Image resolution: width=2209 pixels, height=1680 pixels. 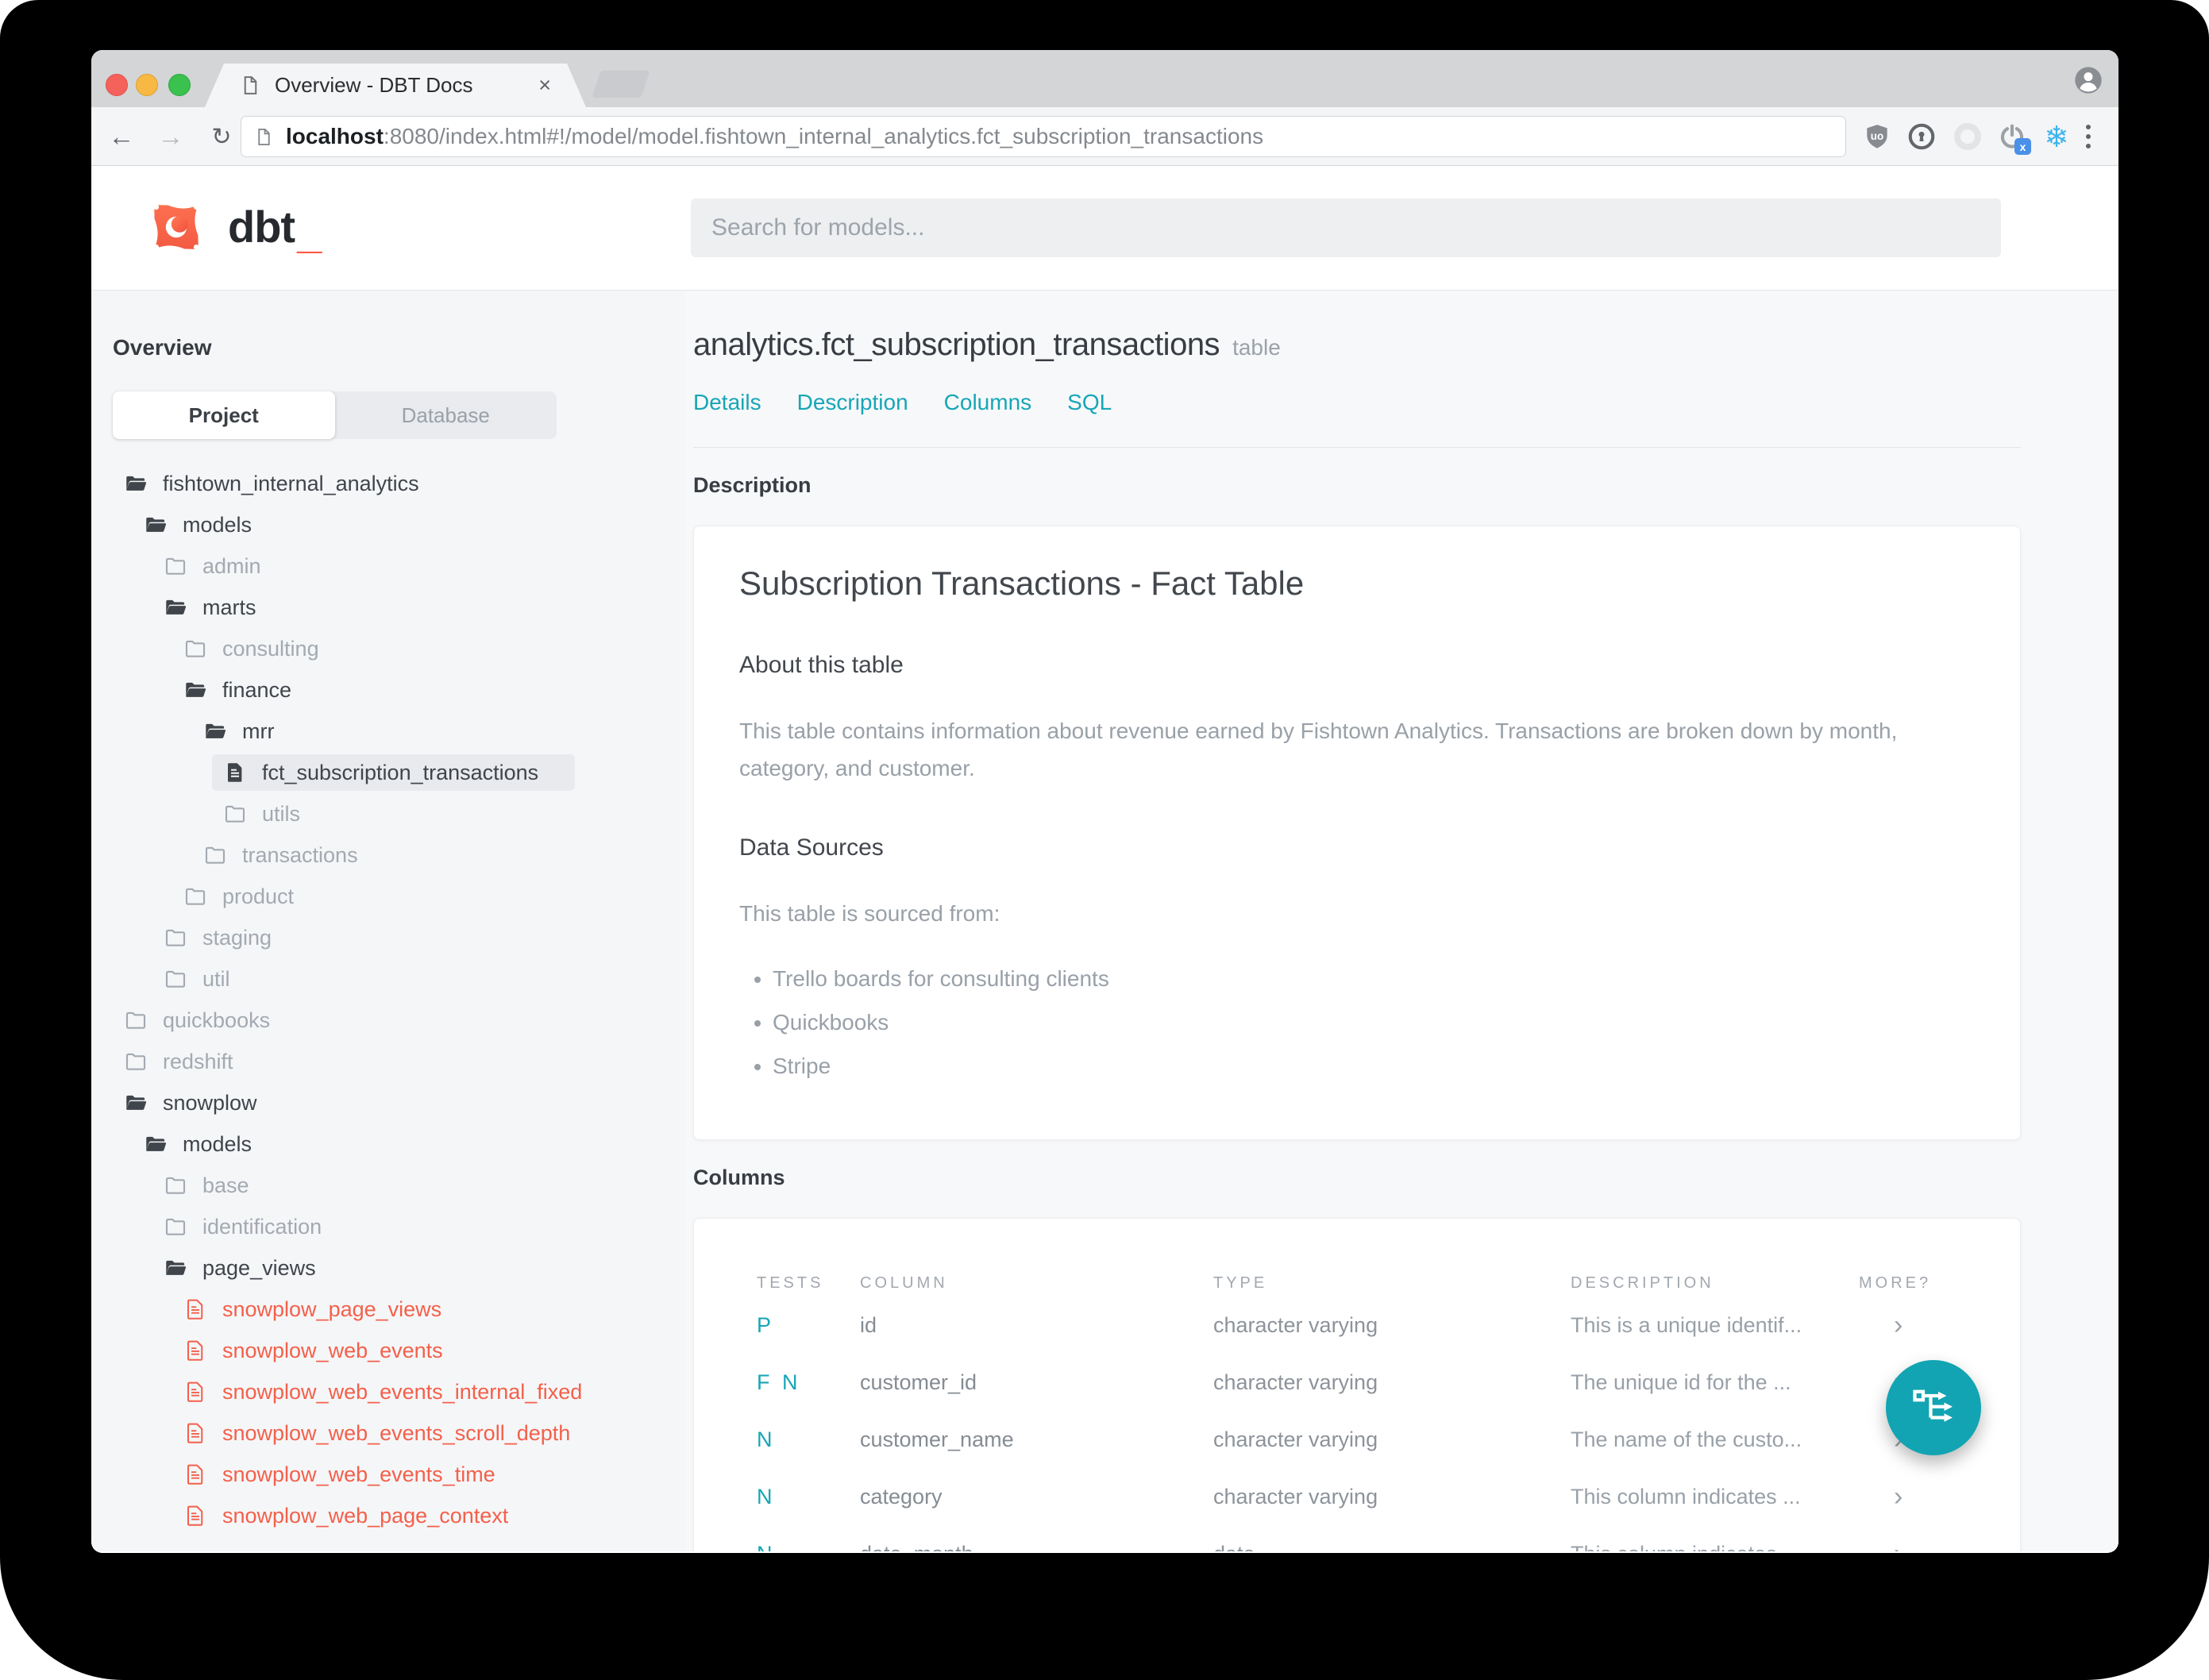 I want to click on zoom-window-button, so click(x=179, y=85).